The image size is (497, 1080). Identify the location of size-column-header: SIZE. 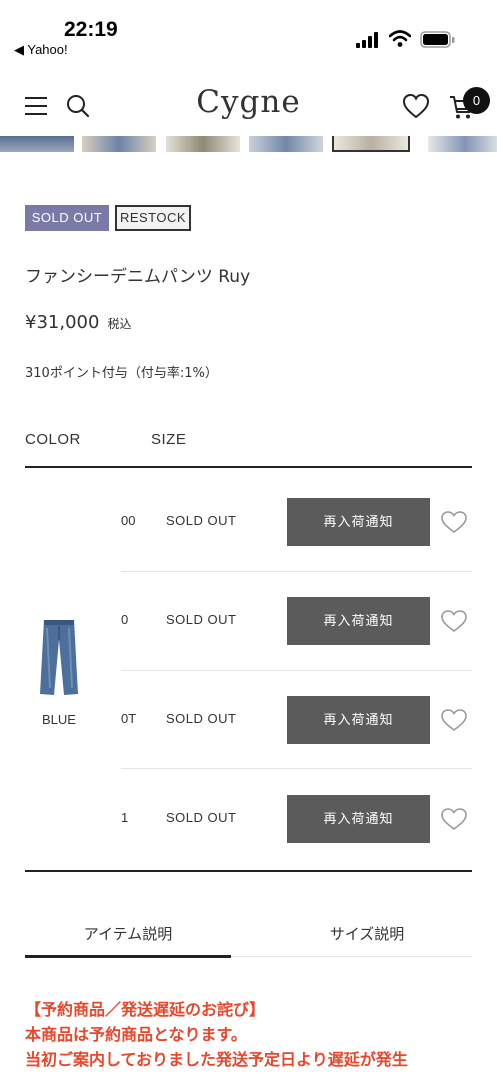
(169, 439).